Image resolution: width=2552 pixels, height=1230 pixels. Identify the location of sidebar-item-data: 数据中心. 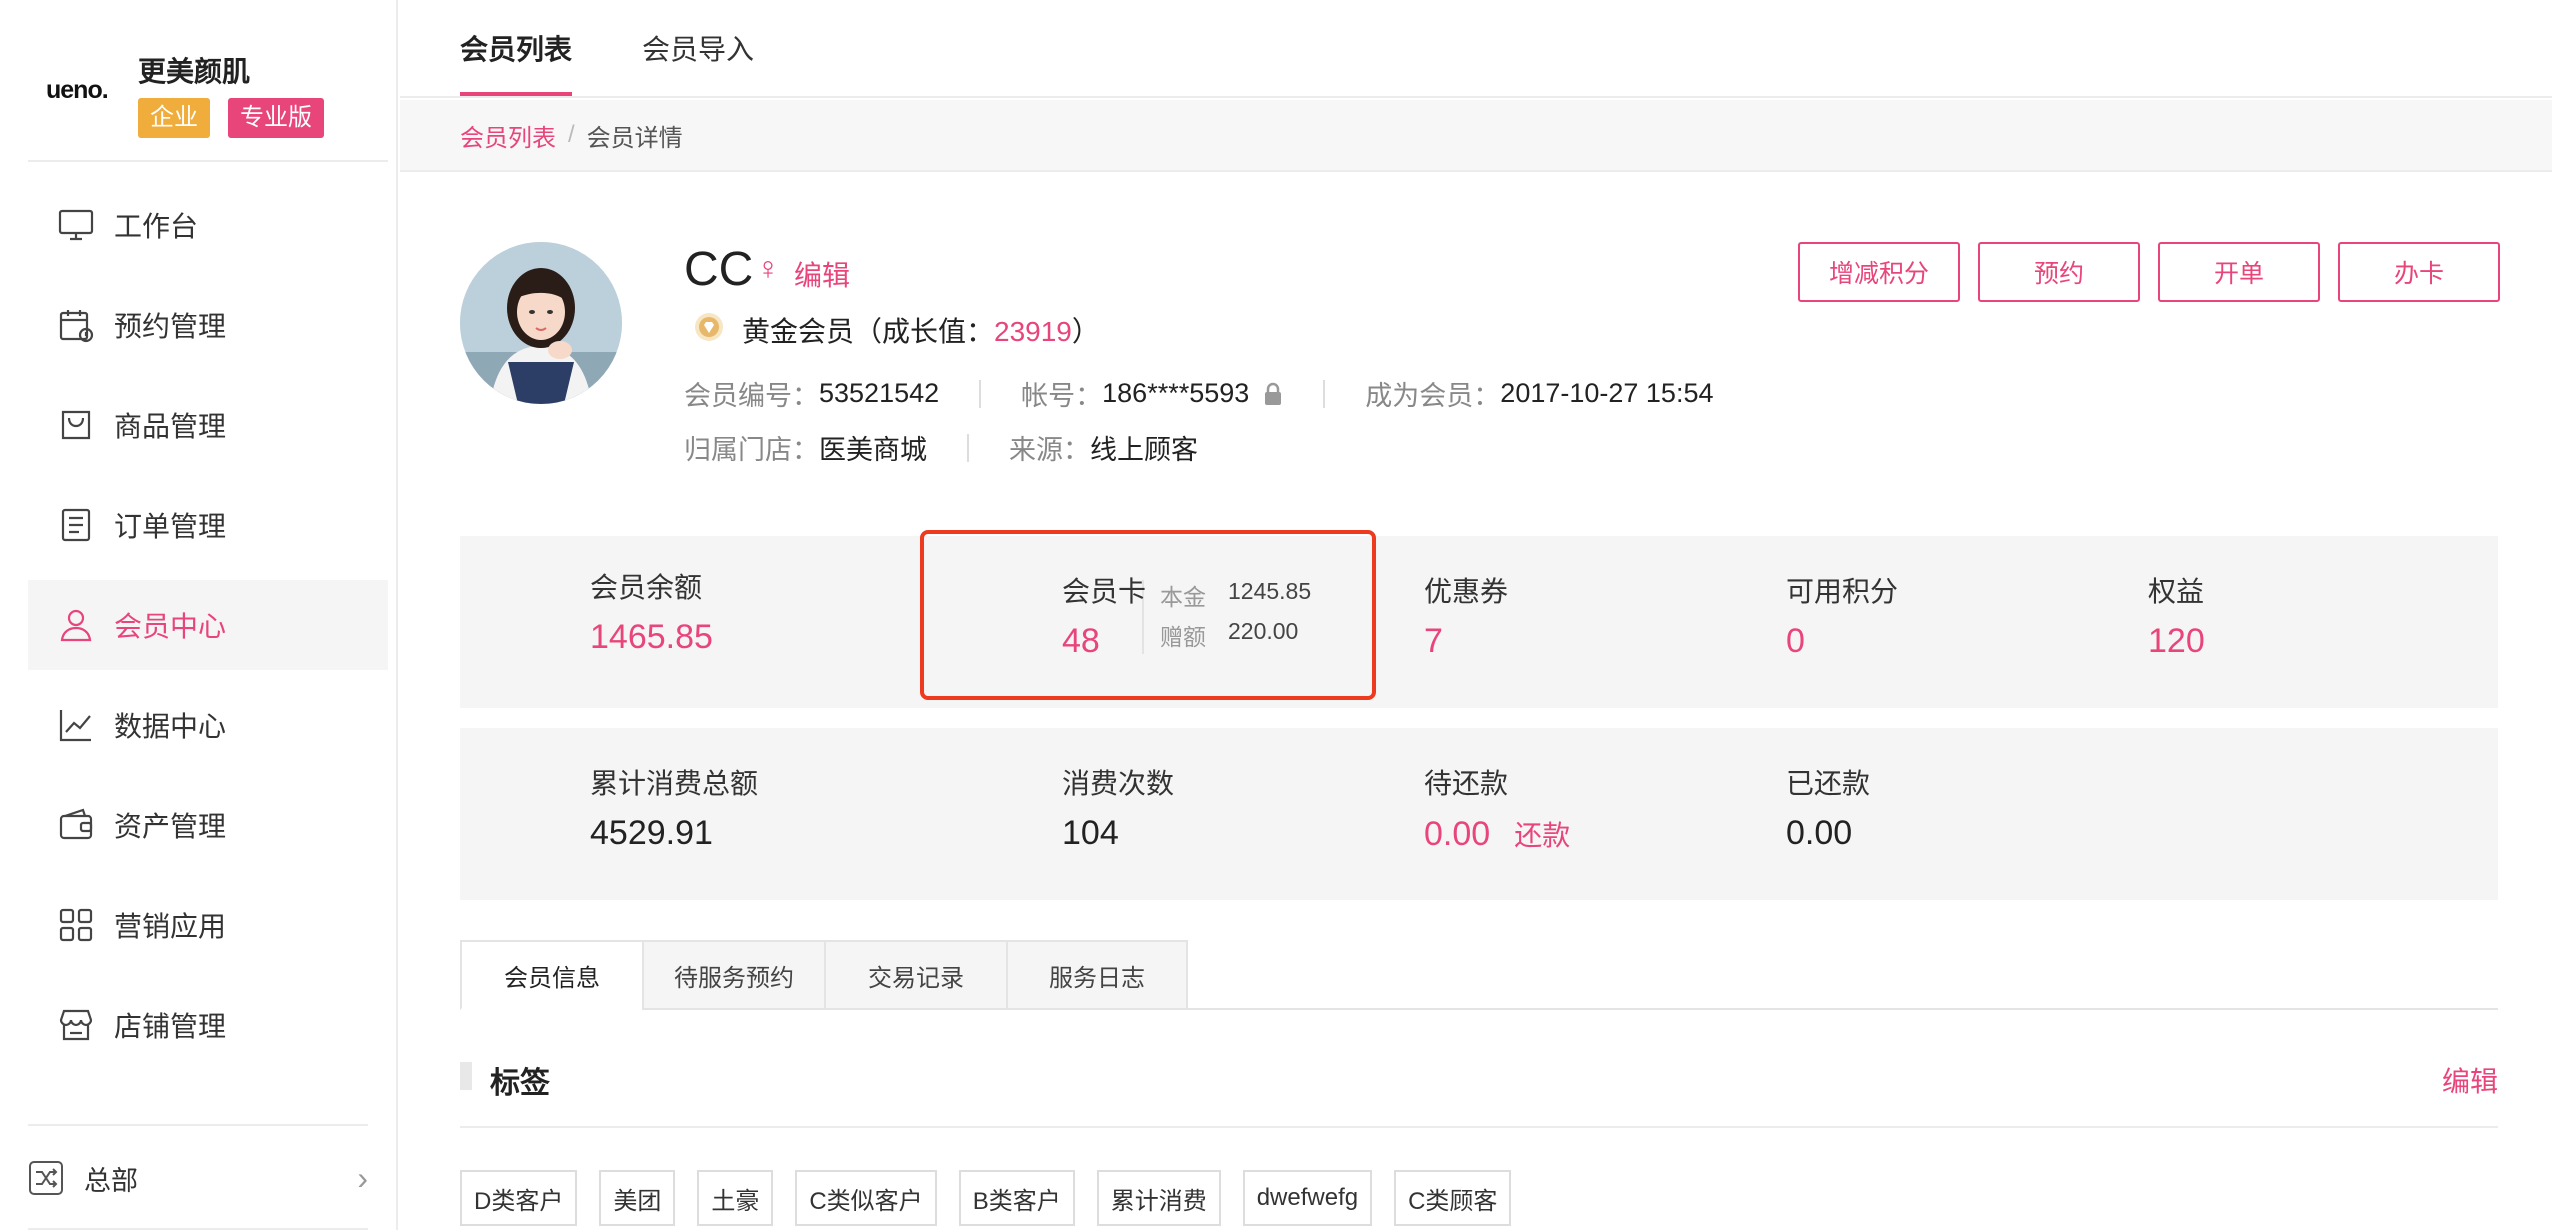
(208, 725).